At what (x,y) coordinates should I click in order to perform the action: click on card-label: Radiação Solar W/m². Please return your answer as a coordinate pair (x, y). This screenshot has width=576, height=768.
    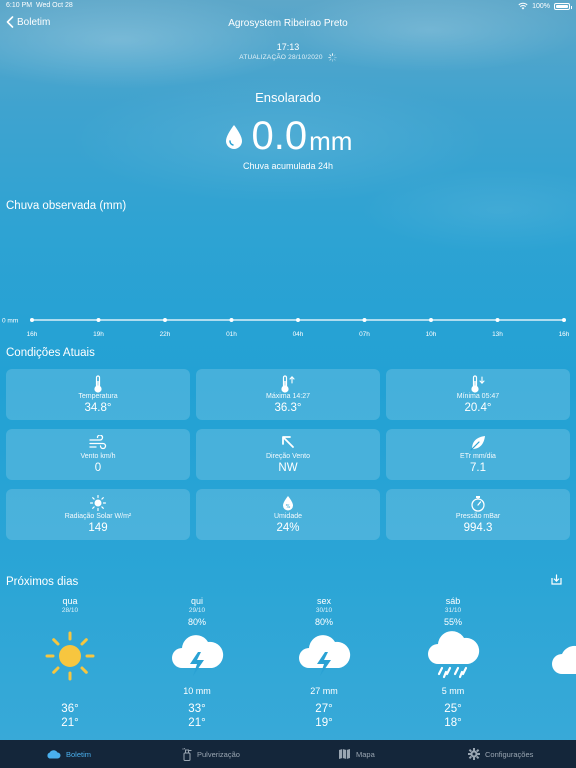
    Looking at the image, I should click on (98, 516).